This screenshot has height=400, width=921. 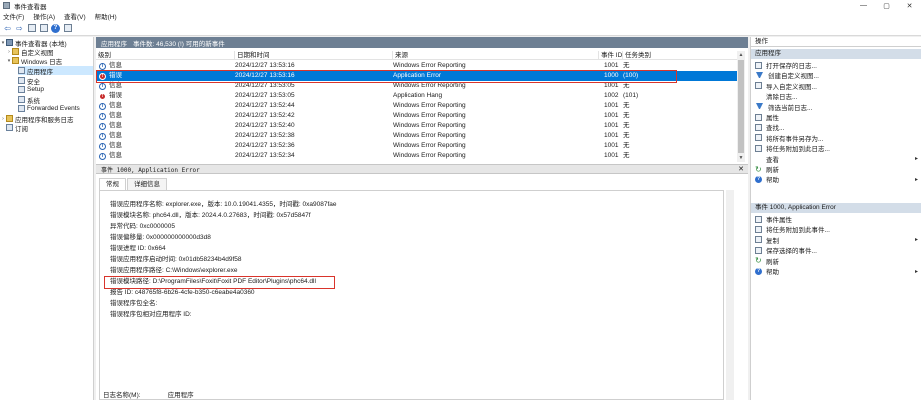 What do you see at coordinates (49, 108) in the screenshot?
I see `tree-log-forwarded: Forwarded Events` at bounding box center [49, 108].